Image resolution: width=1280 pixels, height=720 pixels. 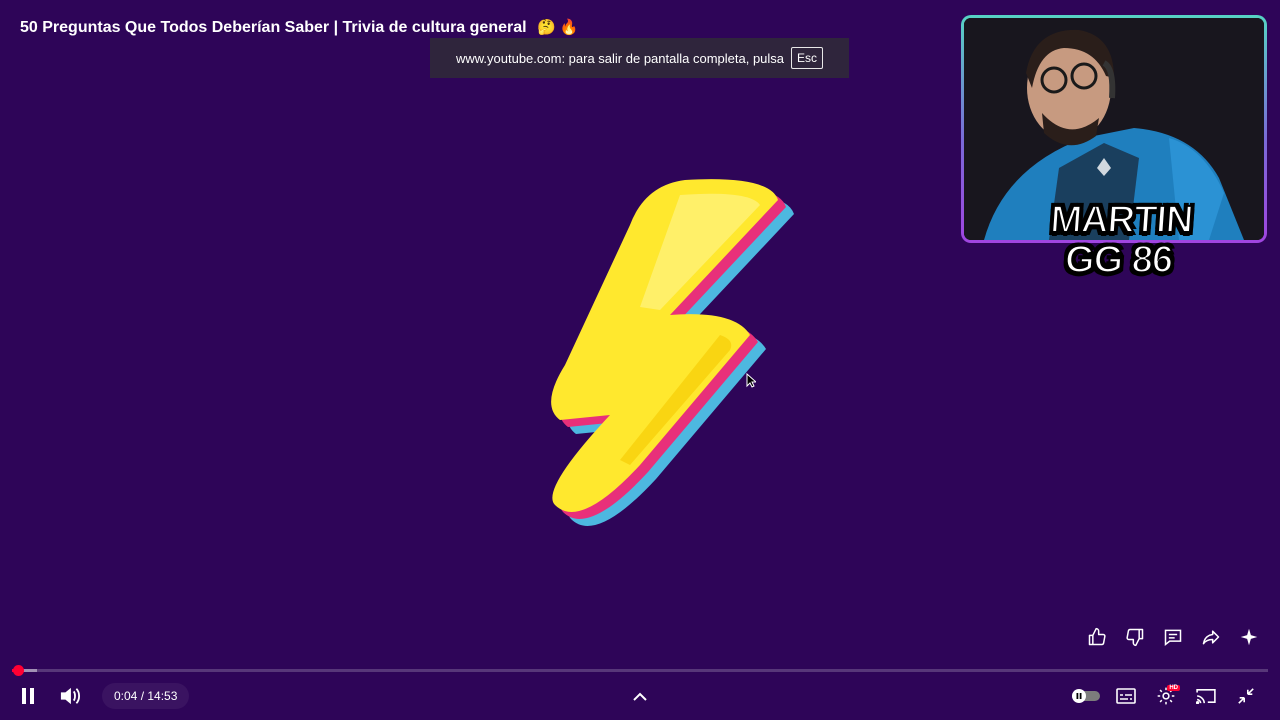 What do you see at coordinates (18, 670) in the screenshot?
I see `scrubber-handle` at bounding box center [18, 670].